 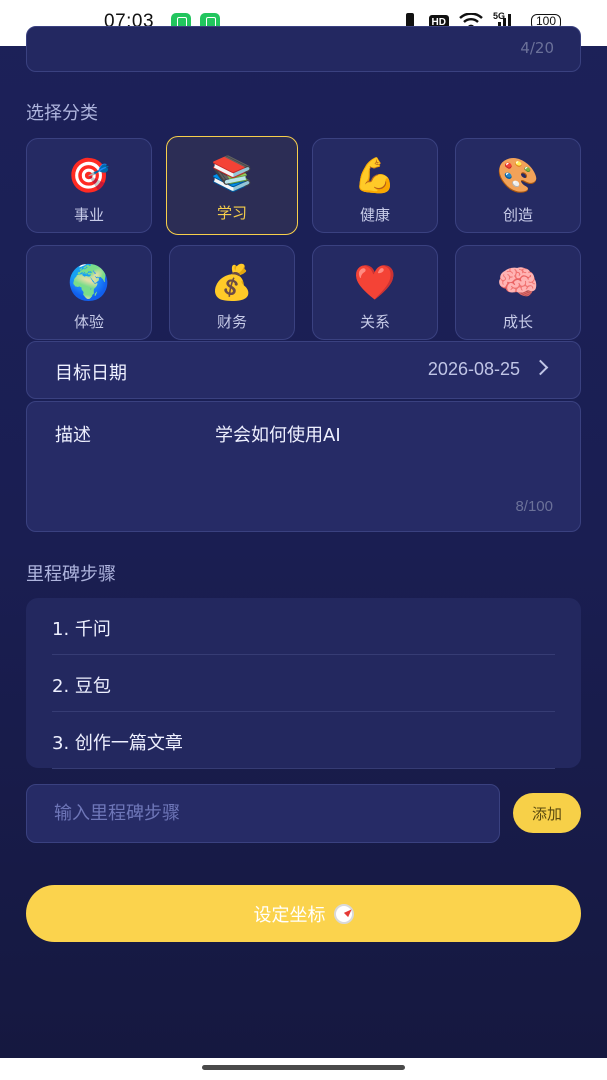 I want to click on category-relationship: ❤️ 关系, so click(x=375, y=292).